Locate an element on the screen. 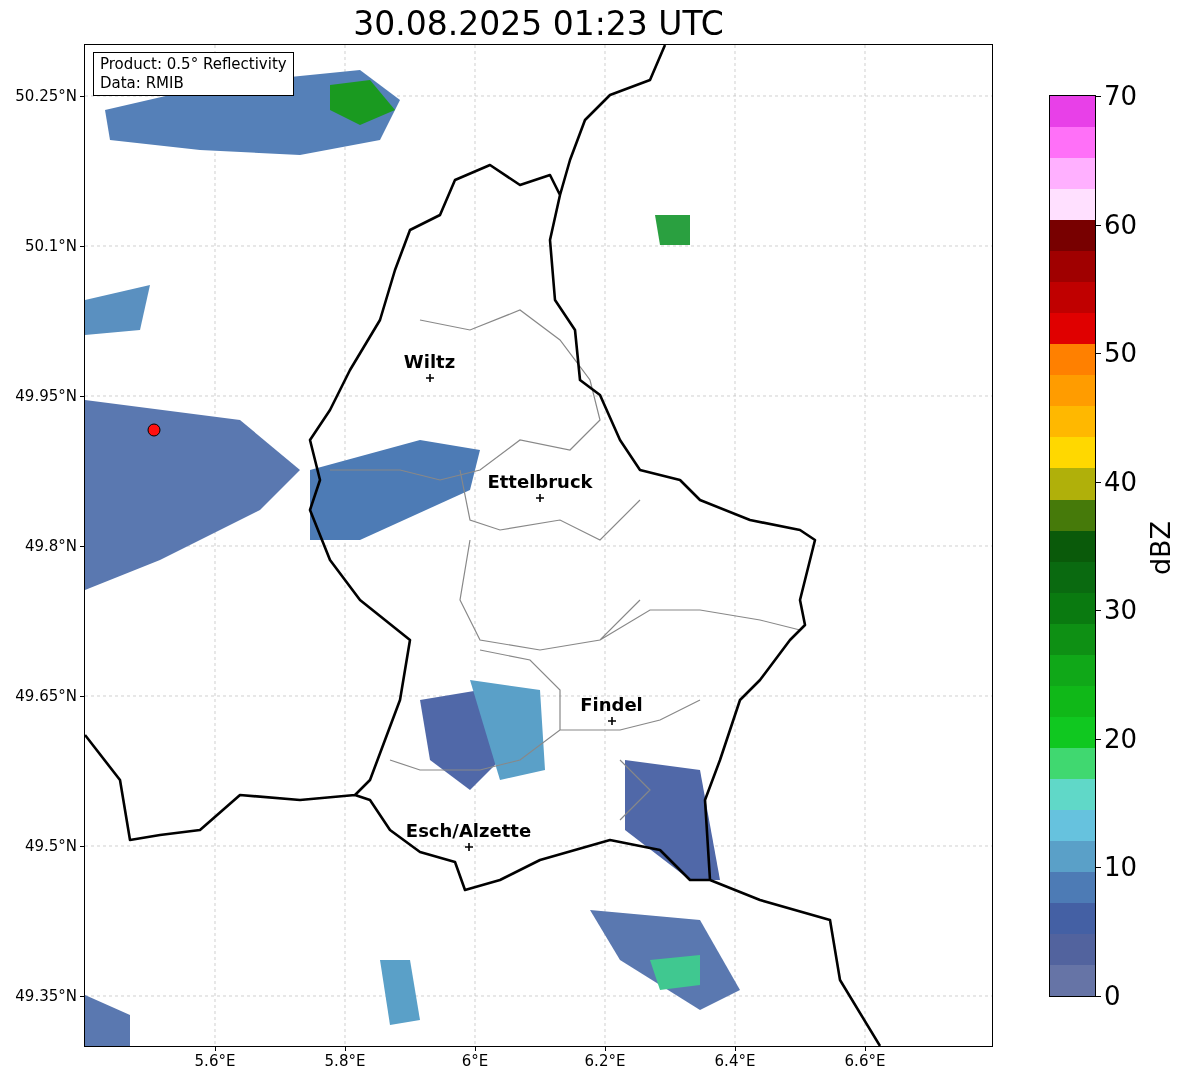  axis-tick-label: 6.4°E is located at coordinates (735, 1061).